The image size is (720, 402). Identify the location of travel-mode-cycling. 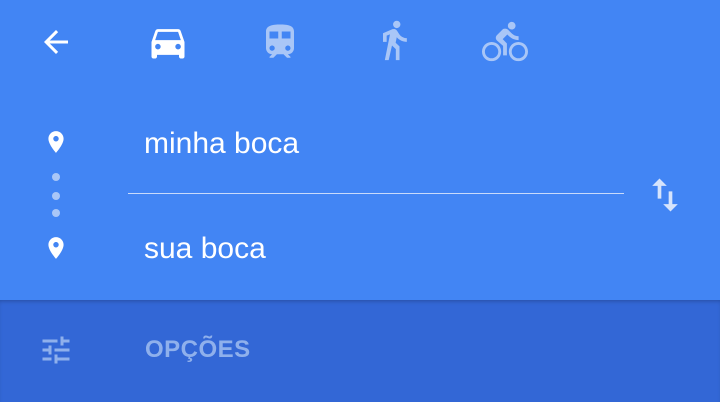
(505, 42).